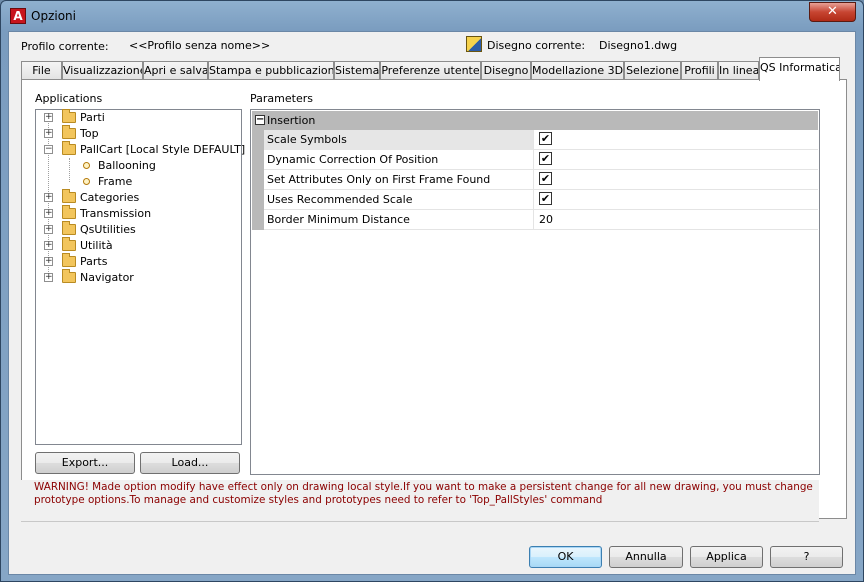 The width and height of the screenshot is (864, 582). What do you see at coordinates (89, 133) in the screenshot?
I see `tree-node-label: Top` at bounding box center [89, 133].